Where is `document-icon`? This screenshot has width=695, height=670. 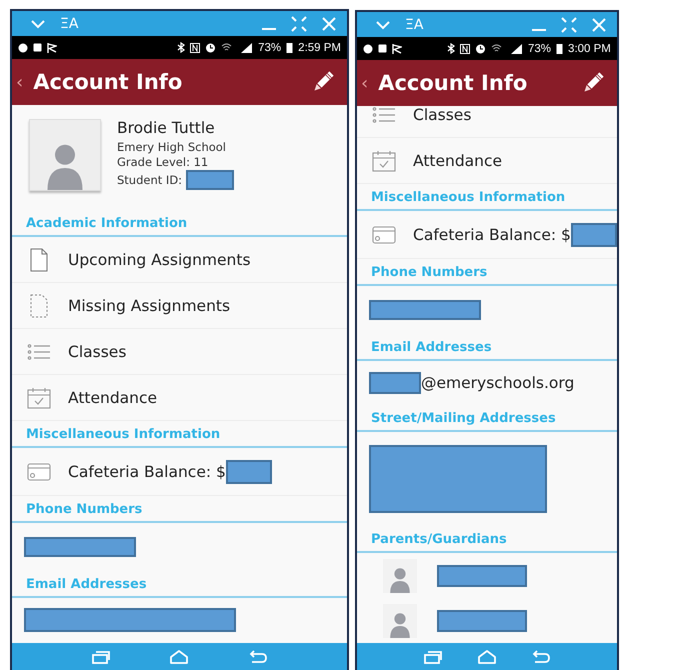 document-icon is located at coordinates (39, 260).